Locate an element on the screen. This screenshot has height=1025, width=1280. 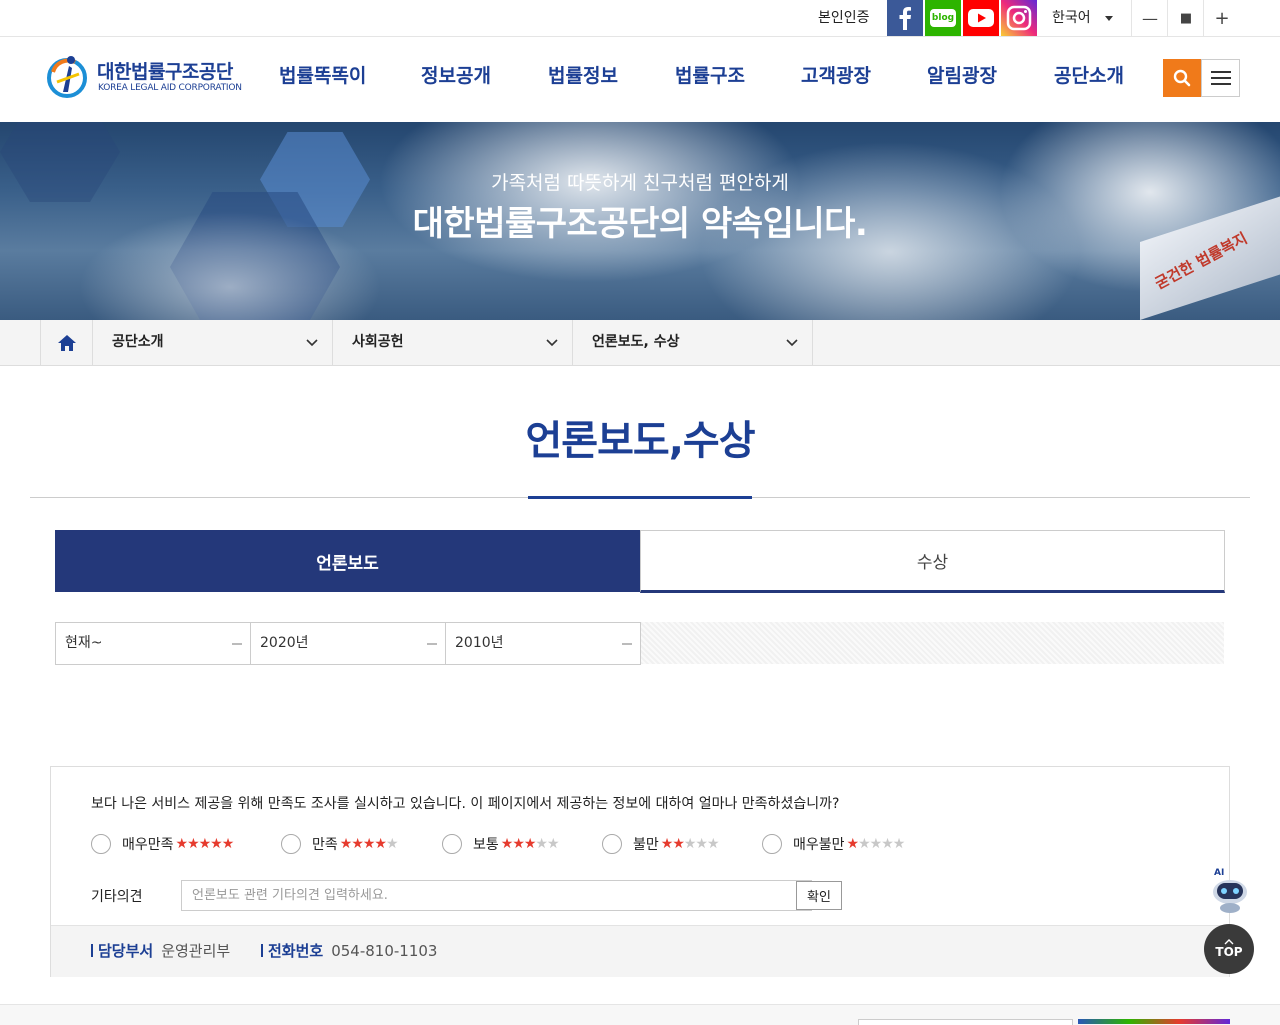
survey-option-label: 불만 is located at coordinates (646, 845).